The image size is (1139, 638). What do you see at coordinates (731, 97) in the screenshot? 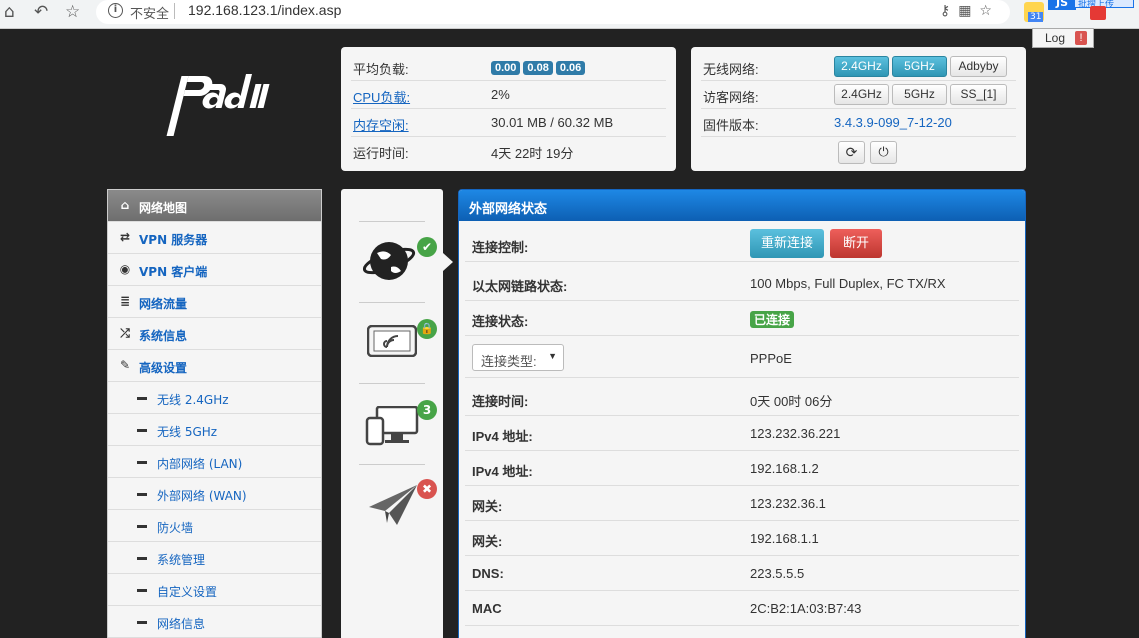
I see `guest-label: 访客网络:` at bounding box center [731, 97].